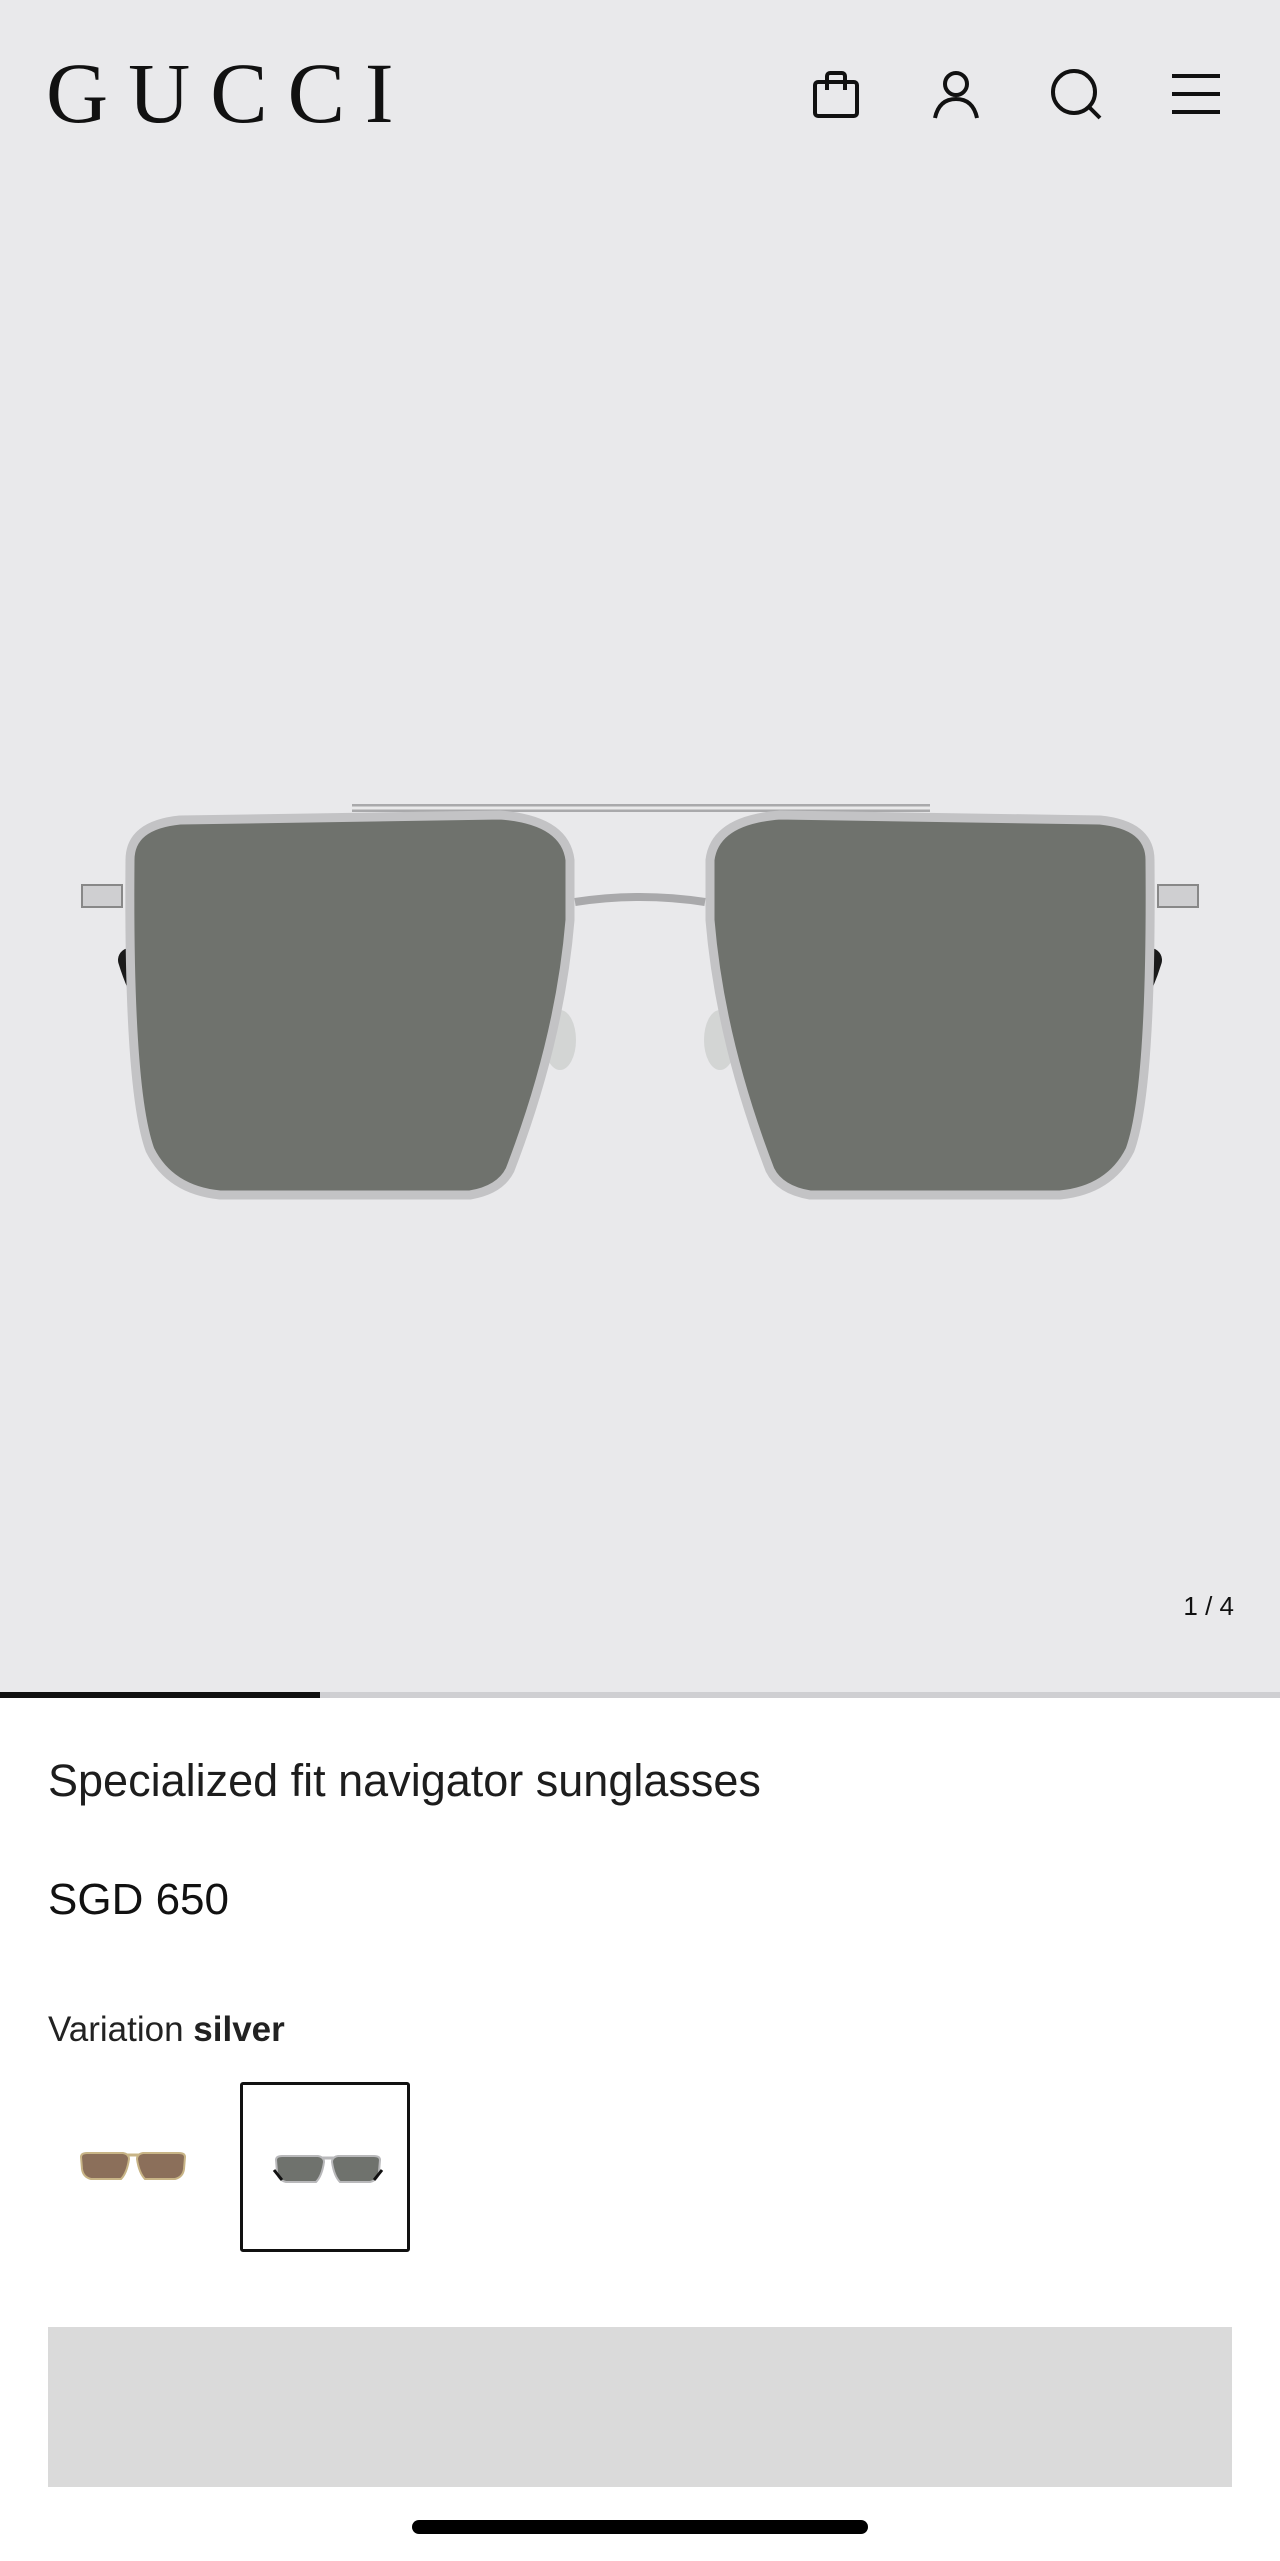  I want to click on variation-swatch-silver, so click(325, 2167).